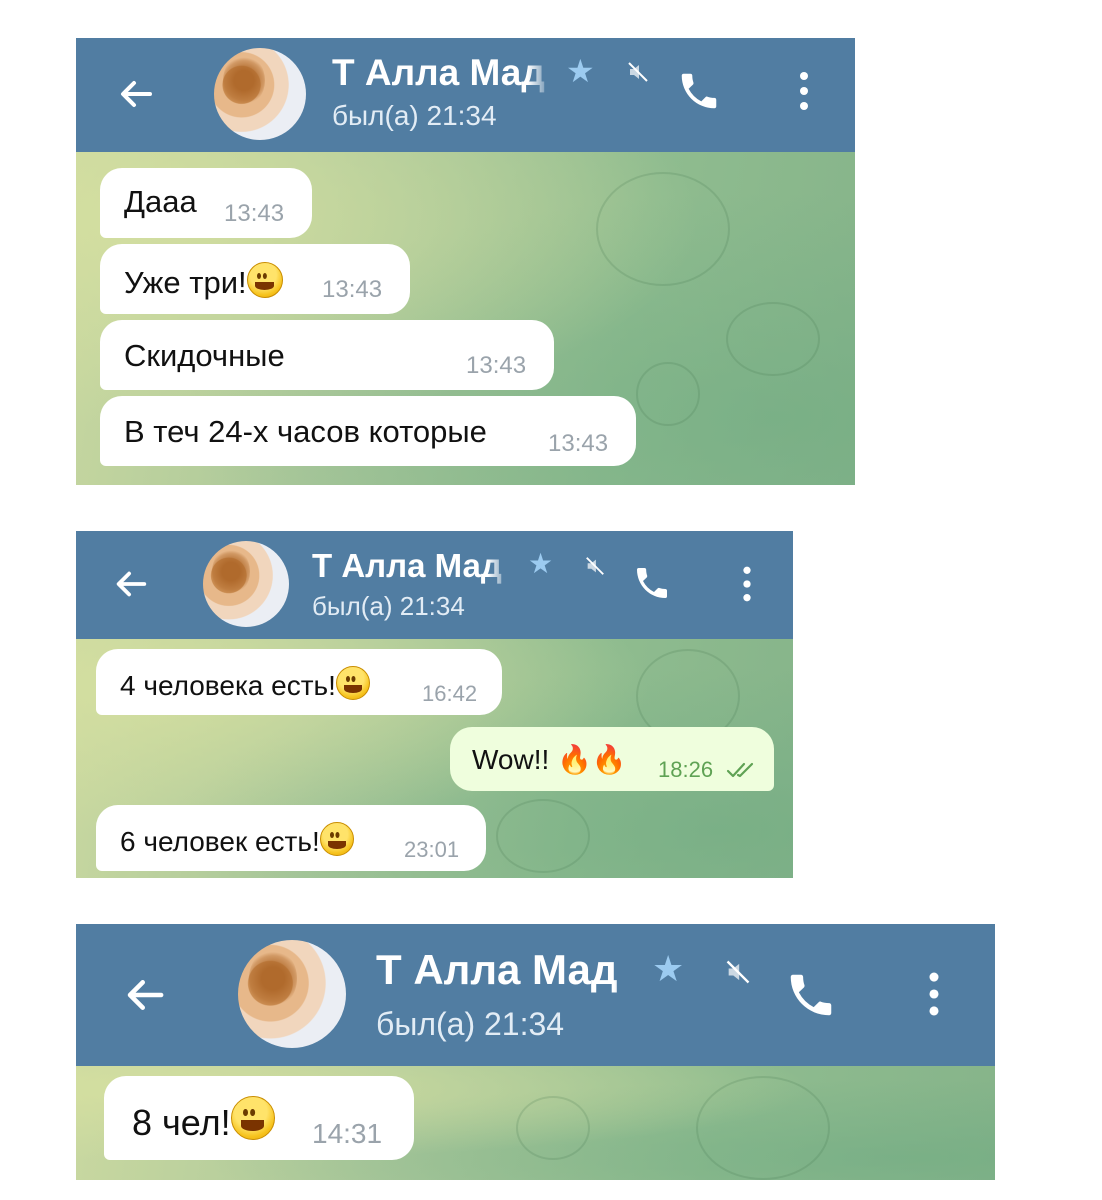 This screenshot has width=1102, height=1200. I want to click on message-bubble: Уже три! 13:43, so click(255, 279).